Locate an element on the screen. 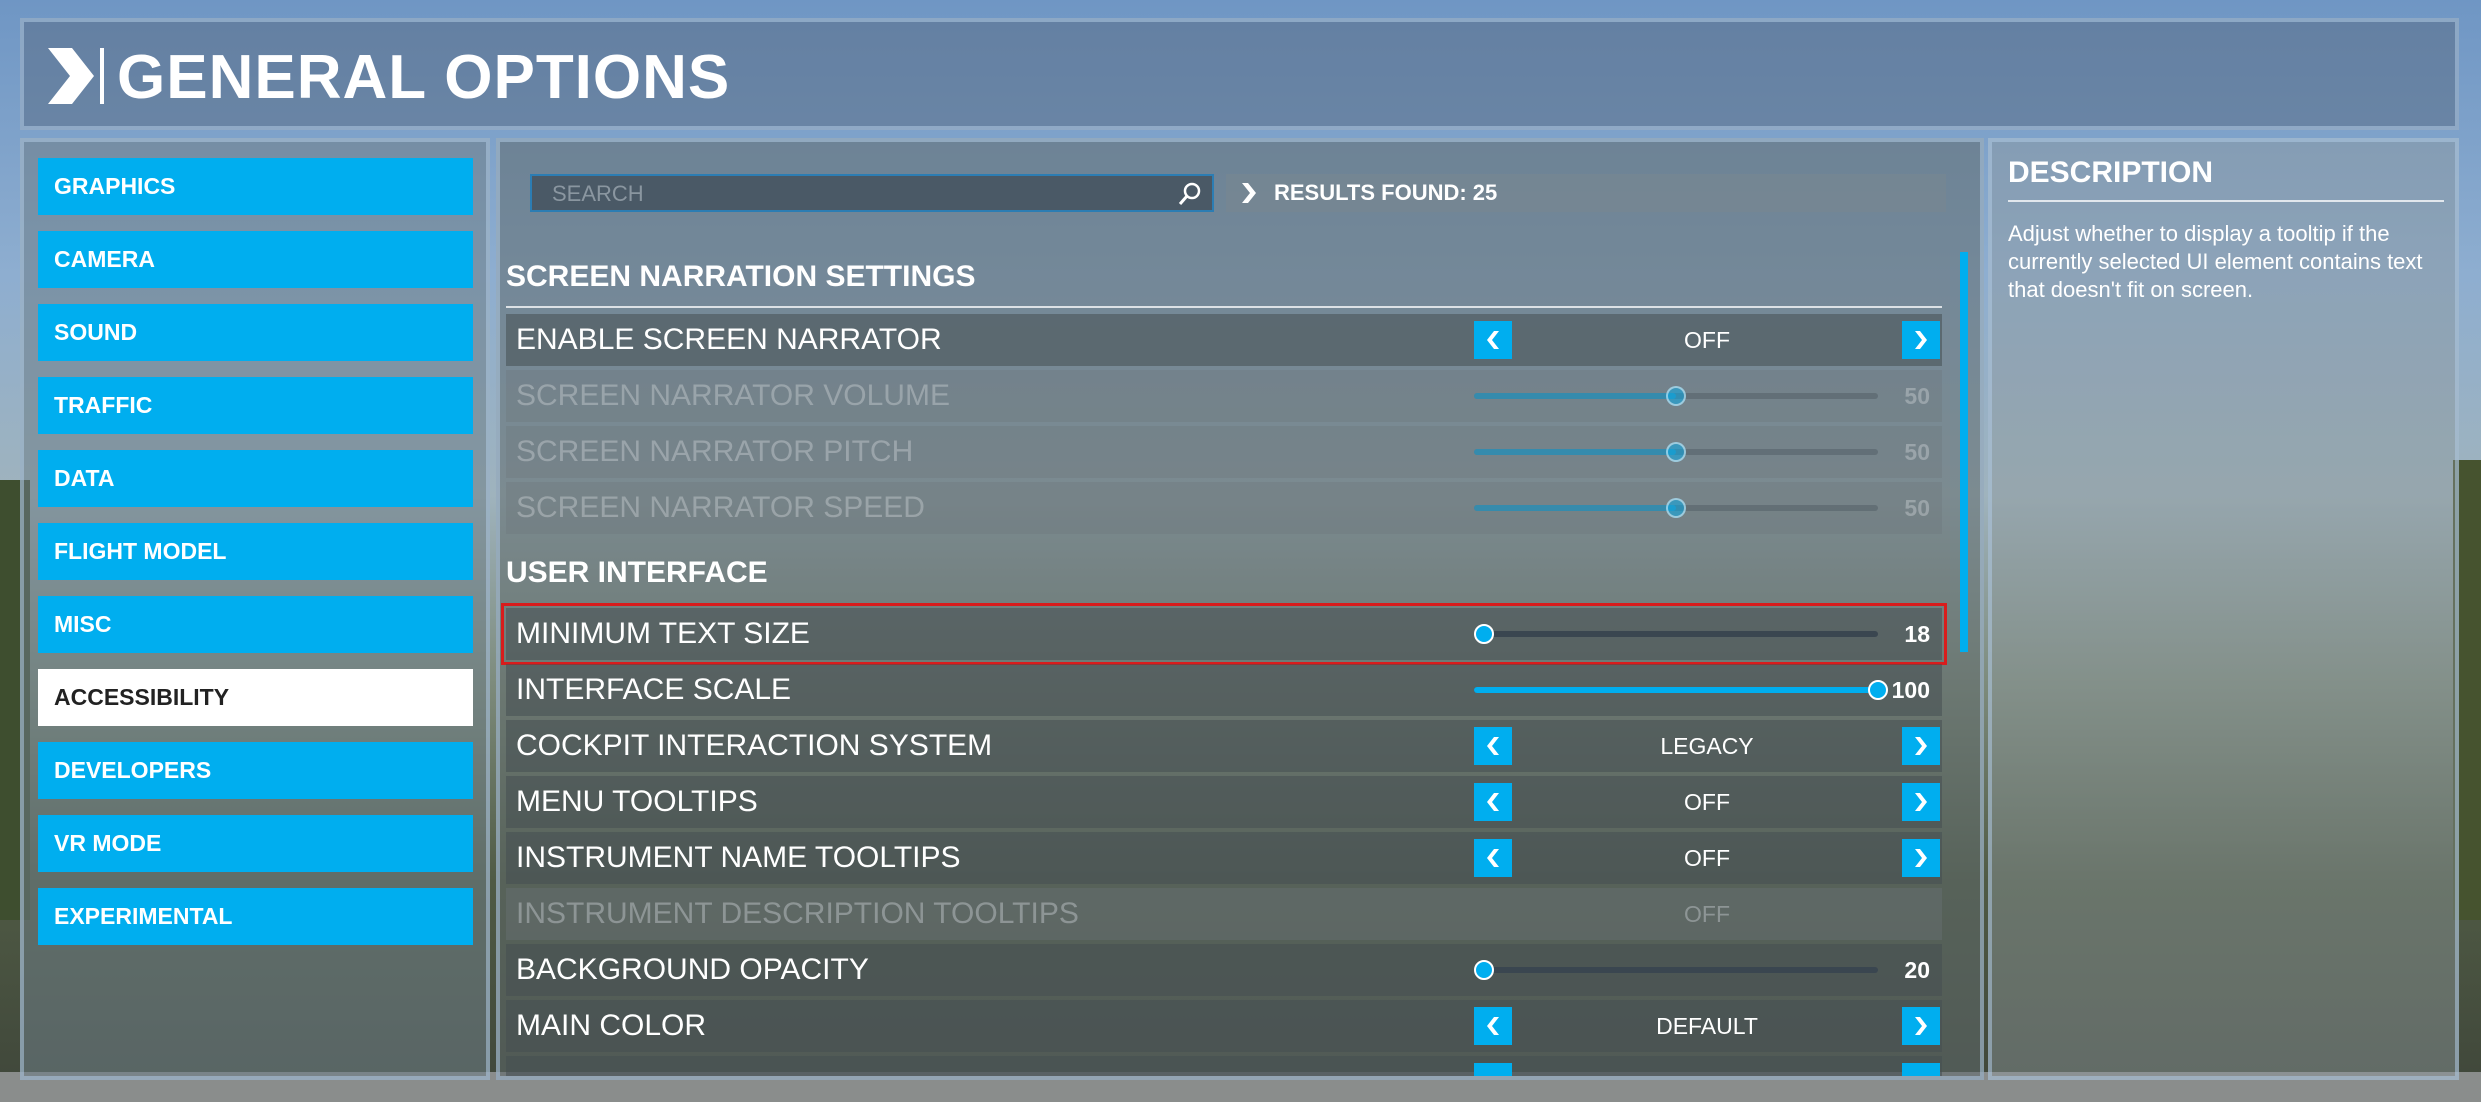 This screenshot has height=1102, width=2481. setting-row-minimum-text-size: MINIMUM TEXT SIZE 18 is located at coordinates (1224, 634).